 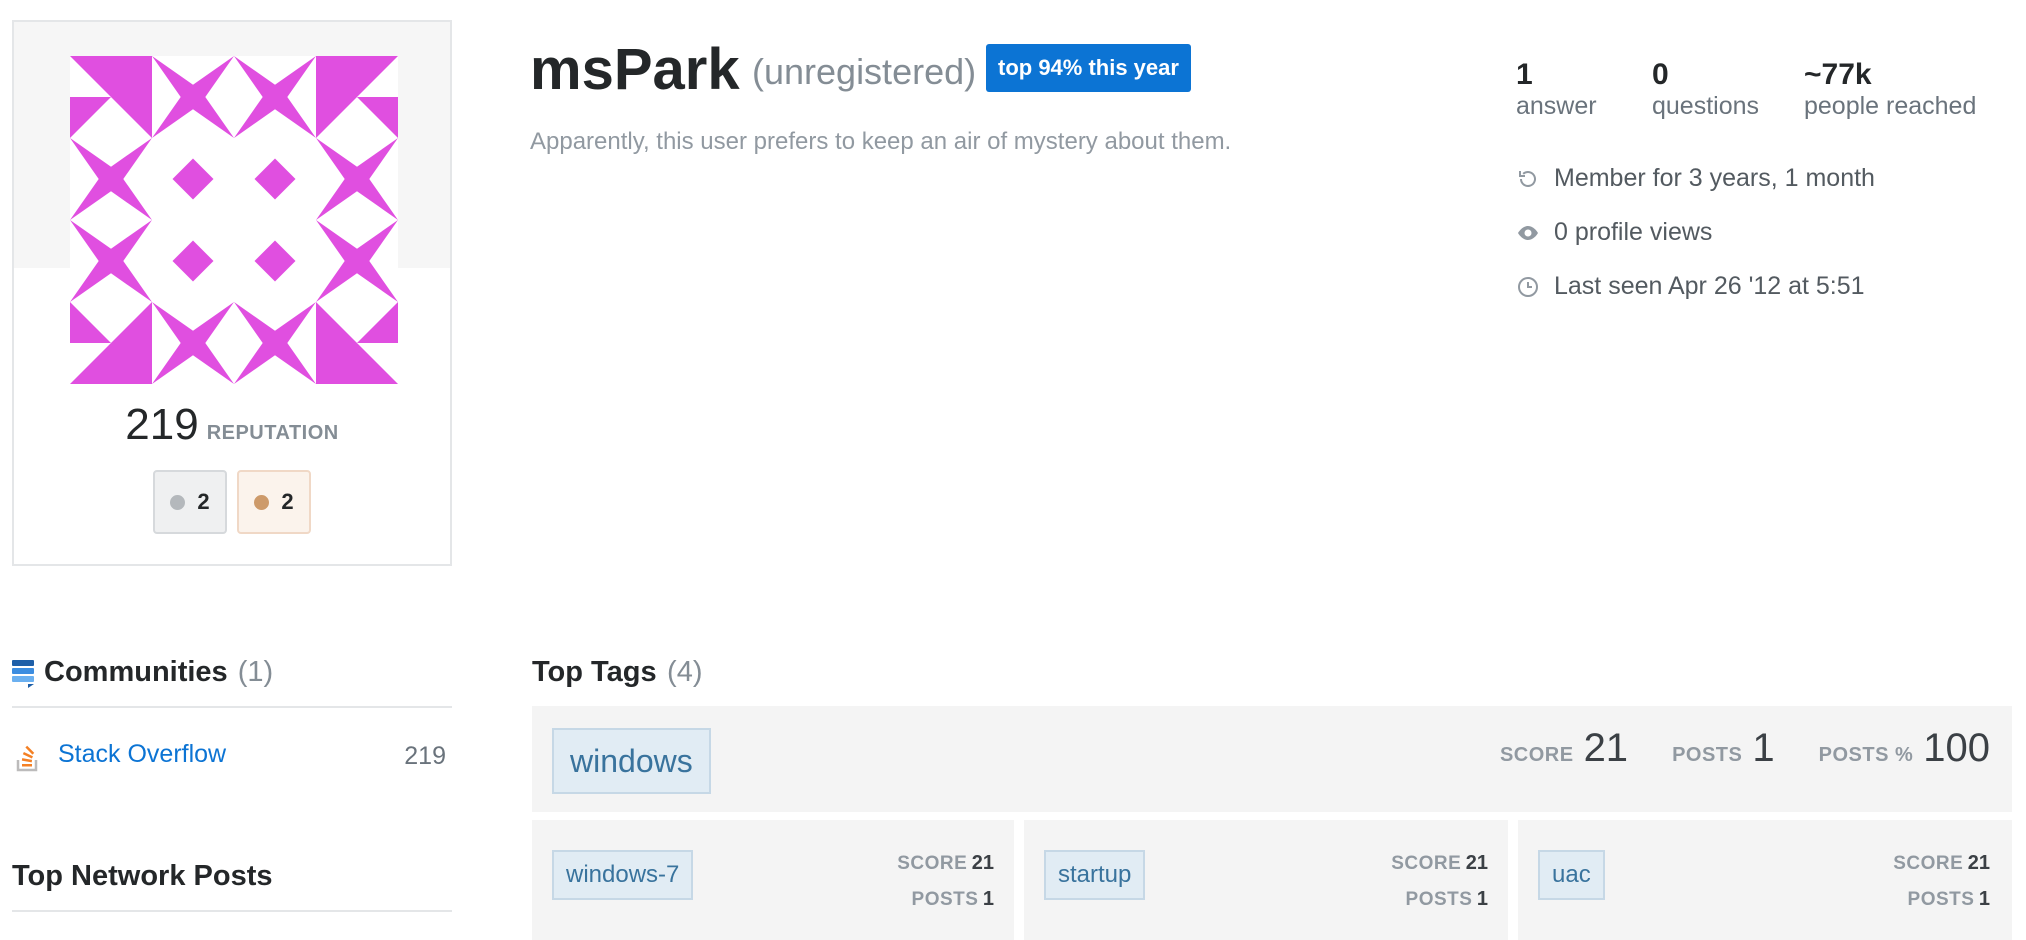 What do you see at coordinates (685, 672) in the screenshot?
I see `top-tags-count: (4)` at bounding box center [685, 672].